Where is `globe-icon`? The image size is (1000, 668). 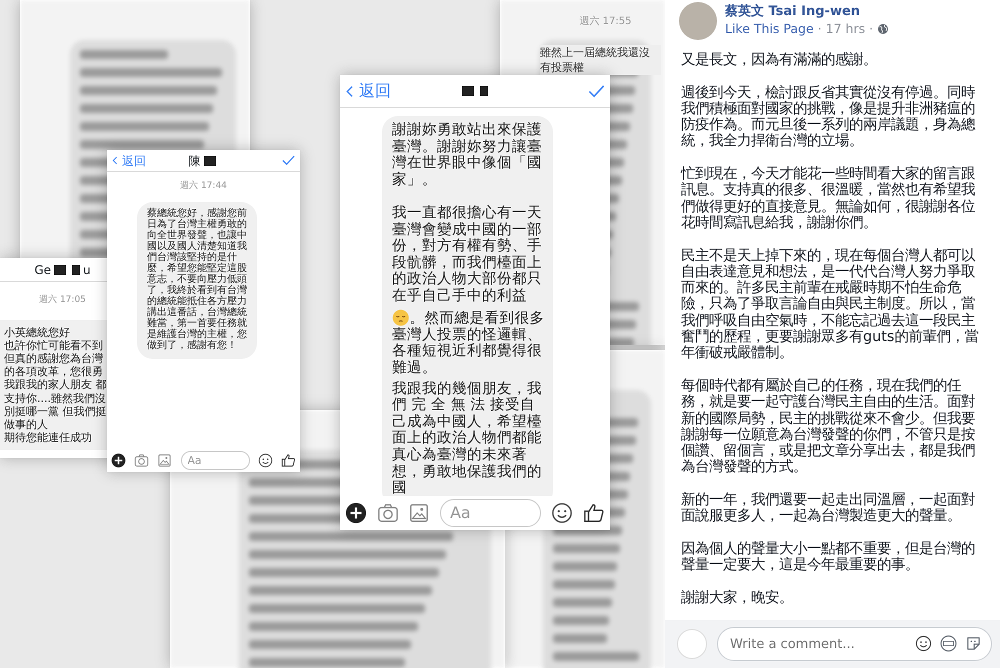 globe-icon is located at coordinates (883, 29).